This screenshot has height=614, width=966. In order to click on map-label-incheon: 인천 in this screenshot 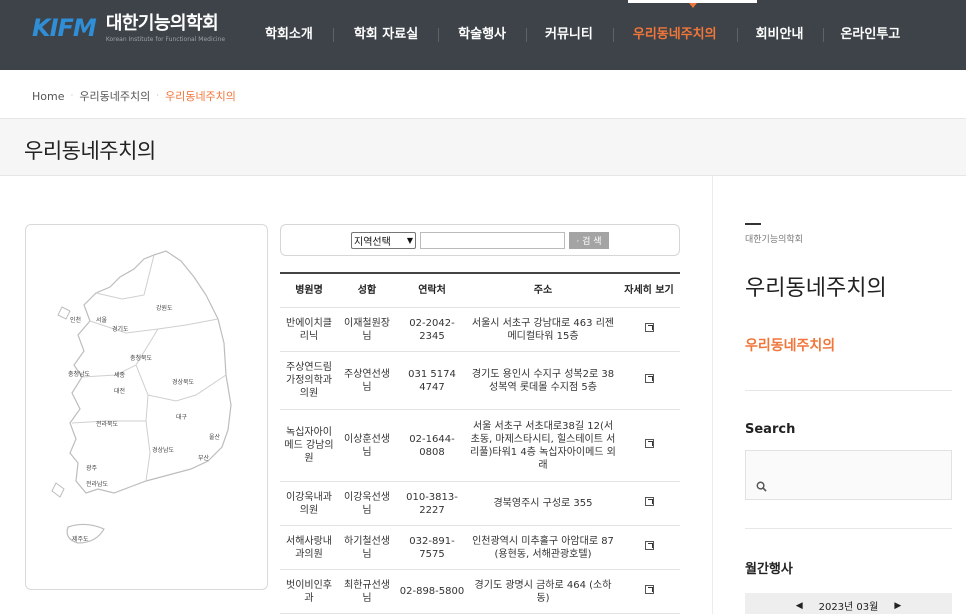, I will do `click(75, 319)`.